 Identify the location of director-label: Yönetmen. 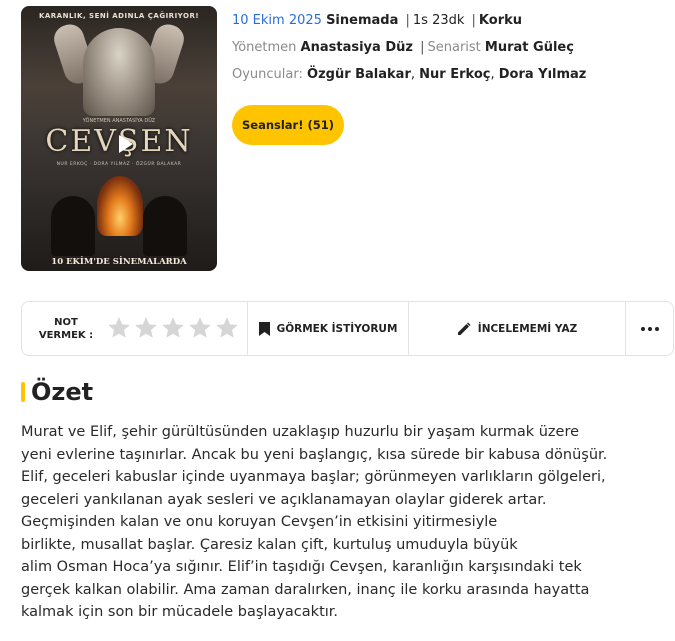
(264, 47).